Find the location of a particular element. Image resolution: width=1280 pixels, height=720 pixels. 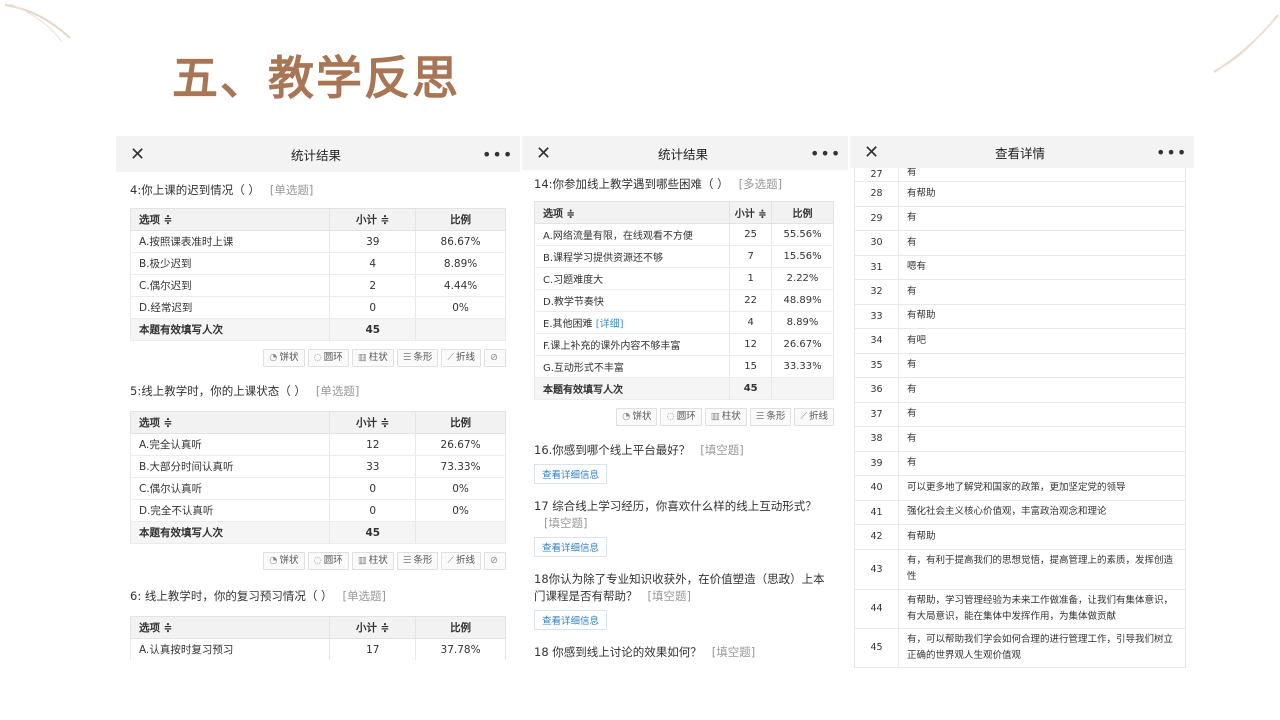

table-row: C.习题难度大 1 2.22% is located at coordinates (683, 278).